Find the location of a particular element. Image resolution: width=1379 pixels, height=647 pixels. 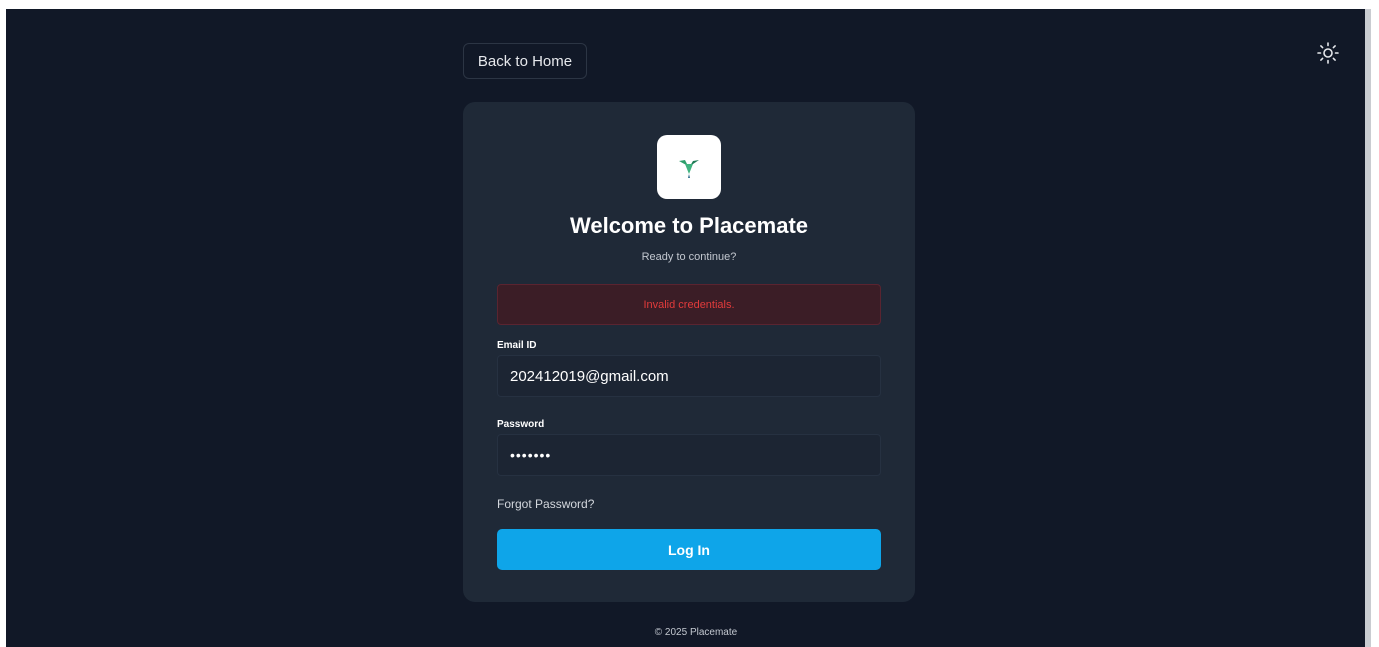

hummingbird-logo-icon is located at coordinates (689, 169).